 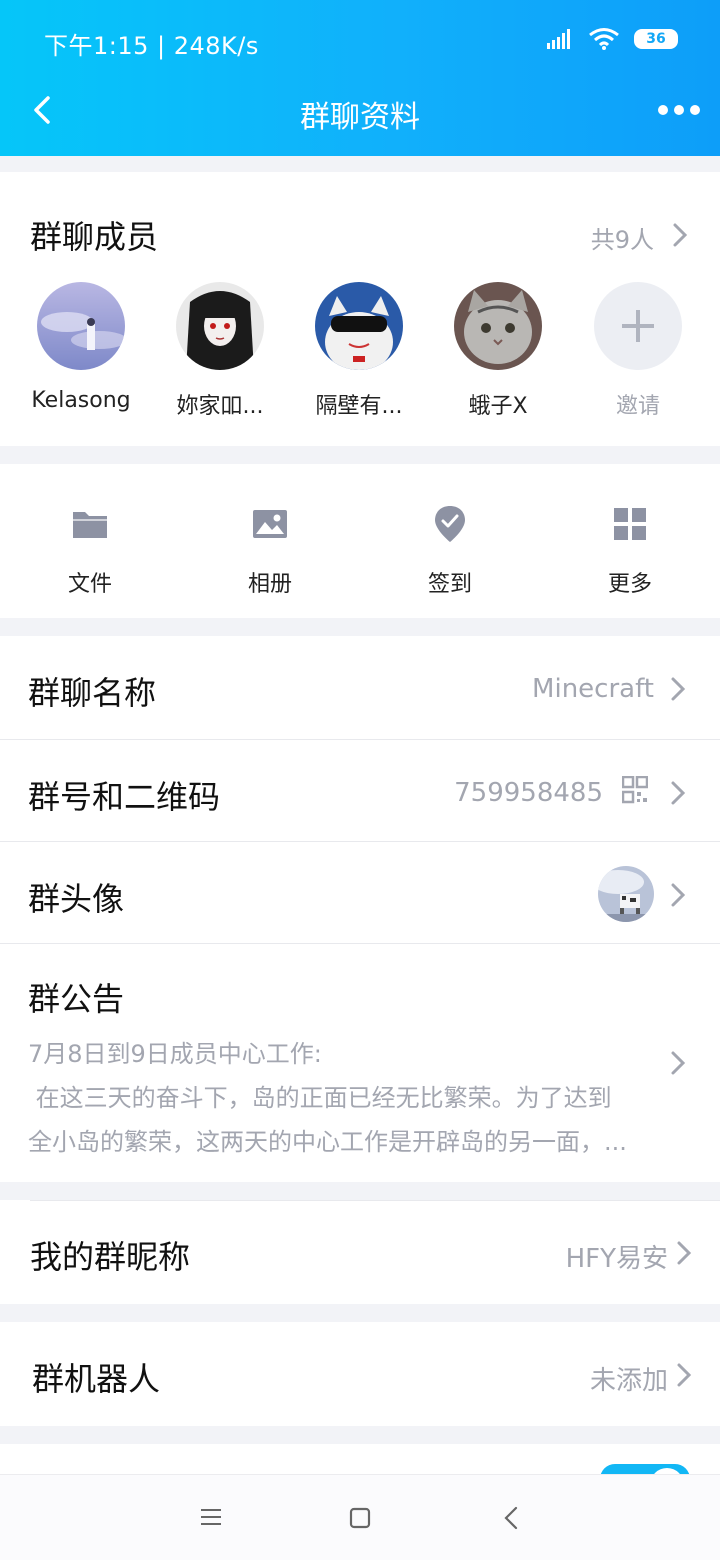 What do you see at coordinates (593, 689) in the screenshot?
I see `group-name-value: Minecraft` at bounding box center [593, 689].